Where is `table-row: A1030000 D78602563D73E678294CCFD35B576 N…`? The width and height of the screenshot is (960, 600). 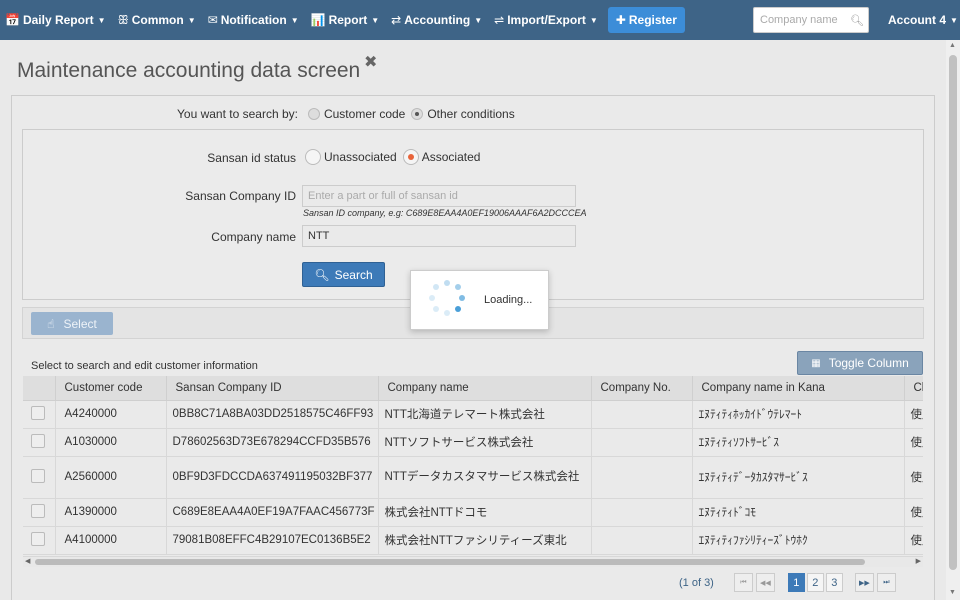 table-row: A1030000 D78602563D73E678294CCFD35B576 N… is located at coordinates (473, 442).